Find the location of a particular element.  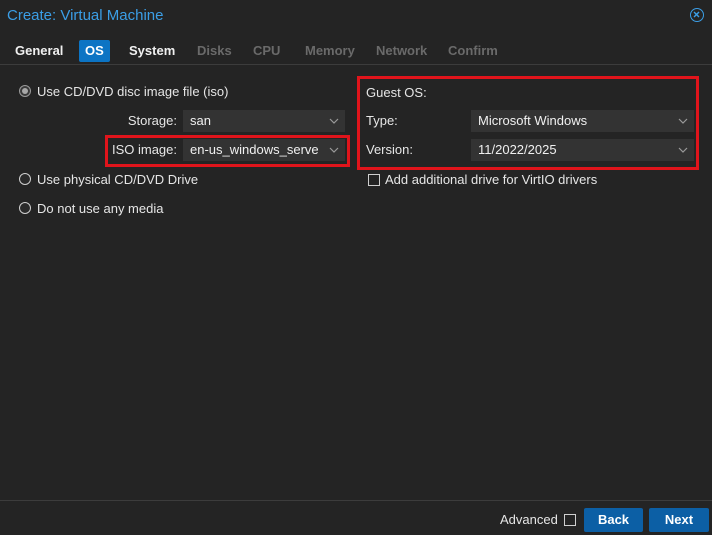

version-label: Version: is located at coordinates (389, 149).